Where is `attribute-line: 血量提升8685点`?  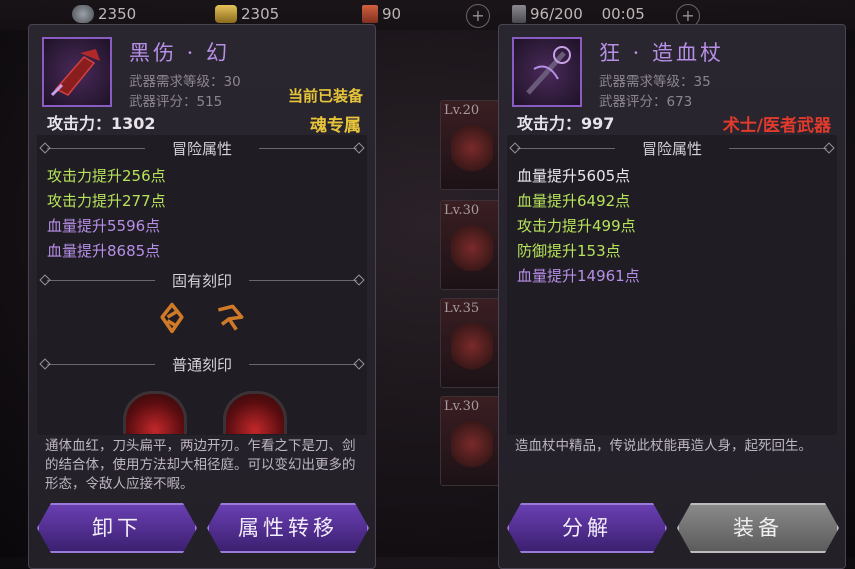
attribute-line: 血量提升8685点 is located at coordinates (104, 251).